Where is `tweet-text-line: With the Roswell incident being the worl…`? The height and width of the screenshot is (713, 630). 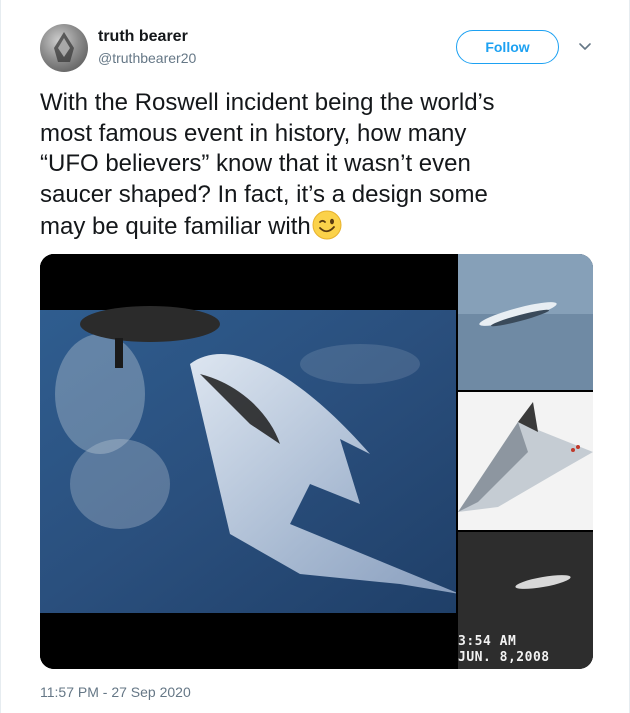
tweet-text-line: With the Roswell incident being the worl… is located at coordinates (267, 102).